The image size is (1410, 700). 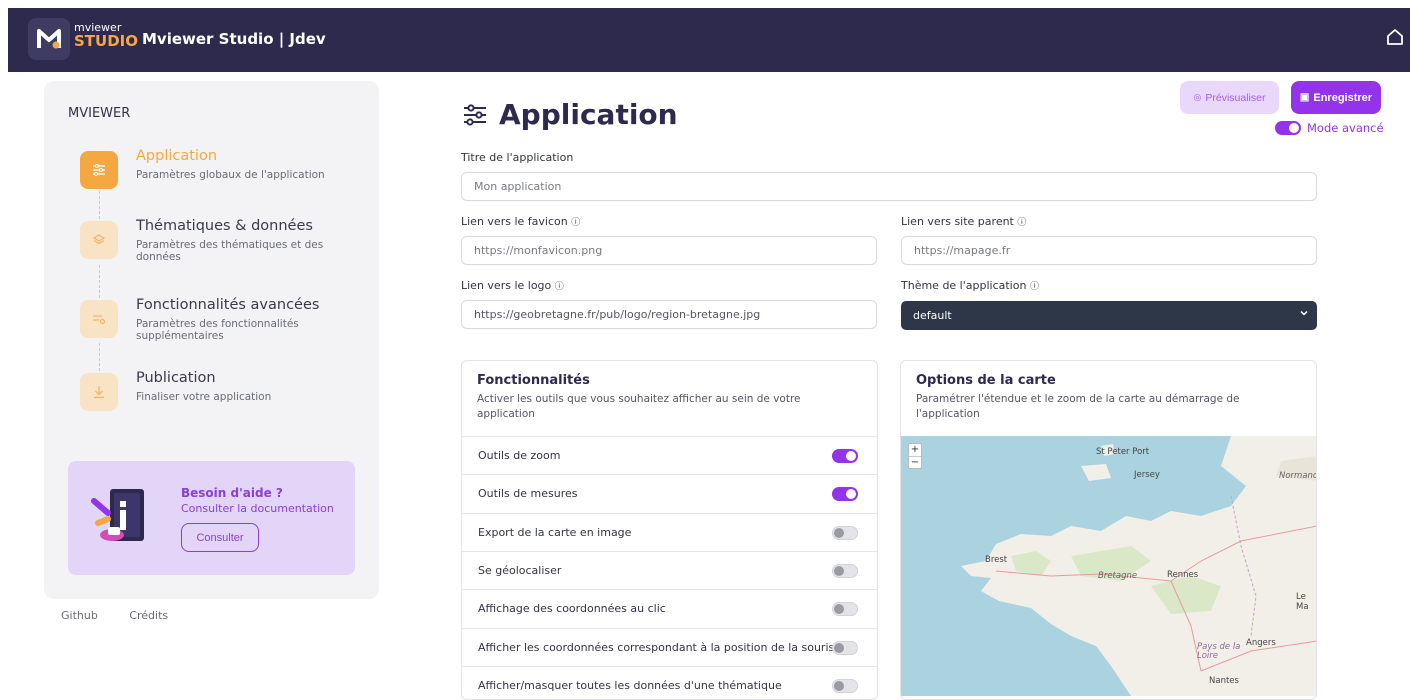 What do you see at coordinates (224, 226) in the screenshot?
I see `step-title: Thématiques & données` at bounding box center [224, 226].